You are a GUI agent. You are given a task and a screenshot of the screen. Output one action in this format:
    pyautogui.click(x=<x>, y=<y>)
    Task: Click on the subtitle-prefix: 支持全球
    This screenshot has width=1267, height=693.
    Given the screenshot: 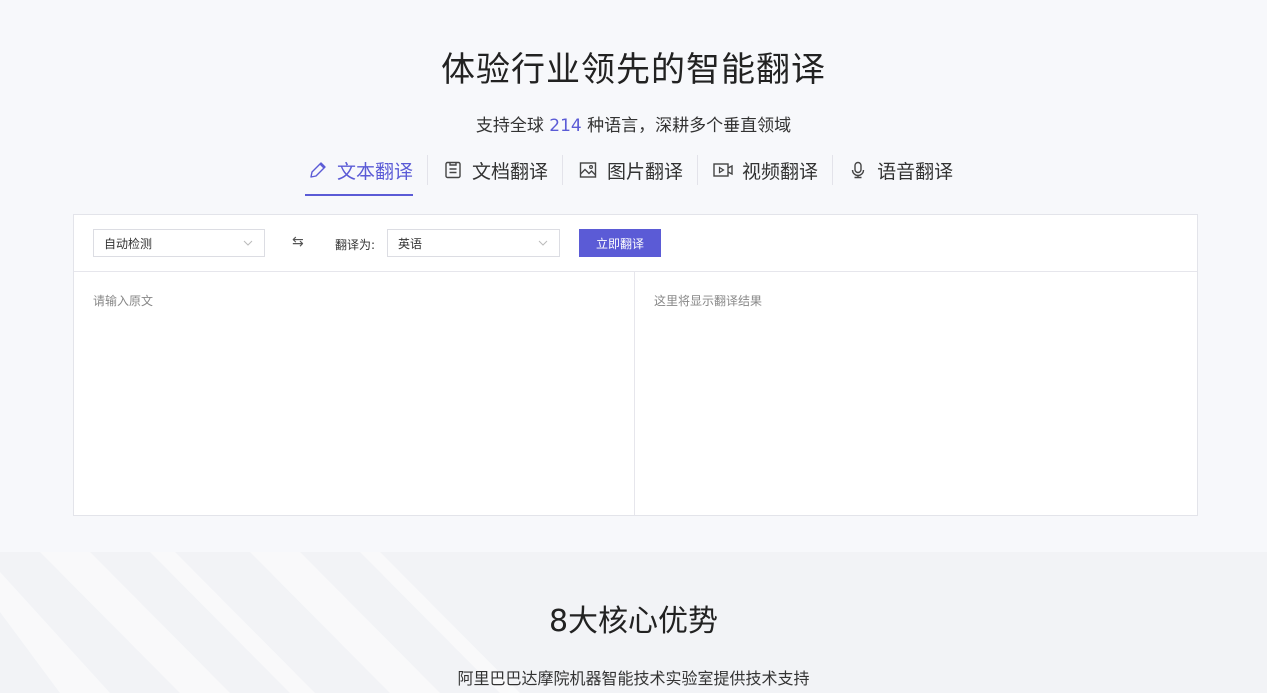 What is the action you would take?
    pyautogui.click(x=509, y=126)
    